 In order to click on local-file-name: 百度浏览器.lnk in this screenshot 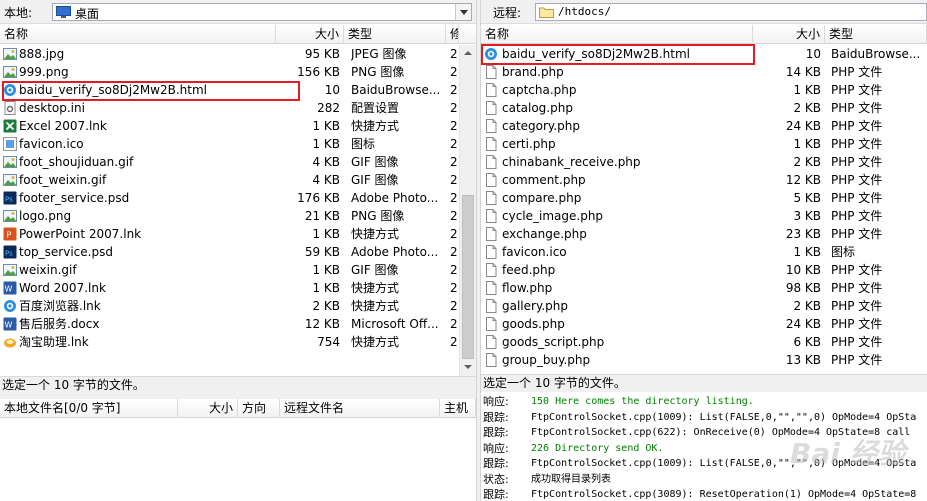, I will do `click(60, 306)`.